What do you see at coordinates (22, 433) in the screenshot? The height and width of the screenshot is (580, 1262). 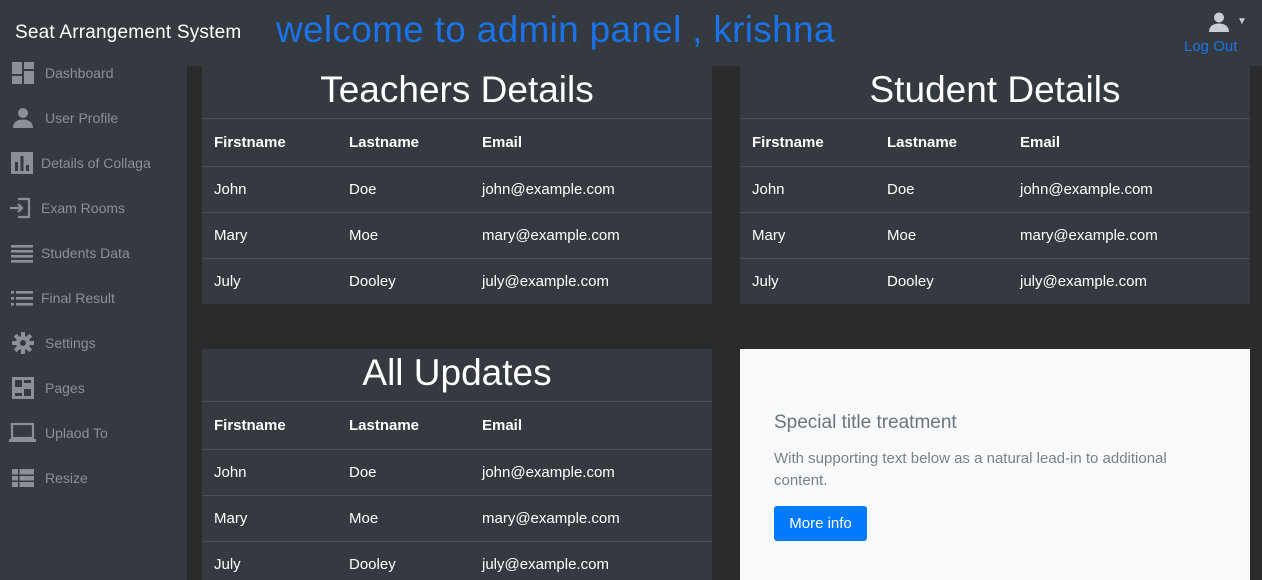 I see `laptop-icon` at bounding box center [22, 433].